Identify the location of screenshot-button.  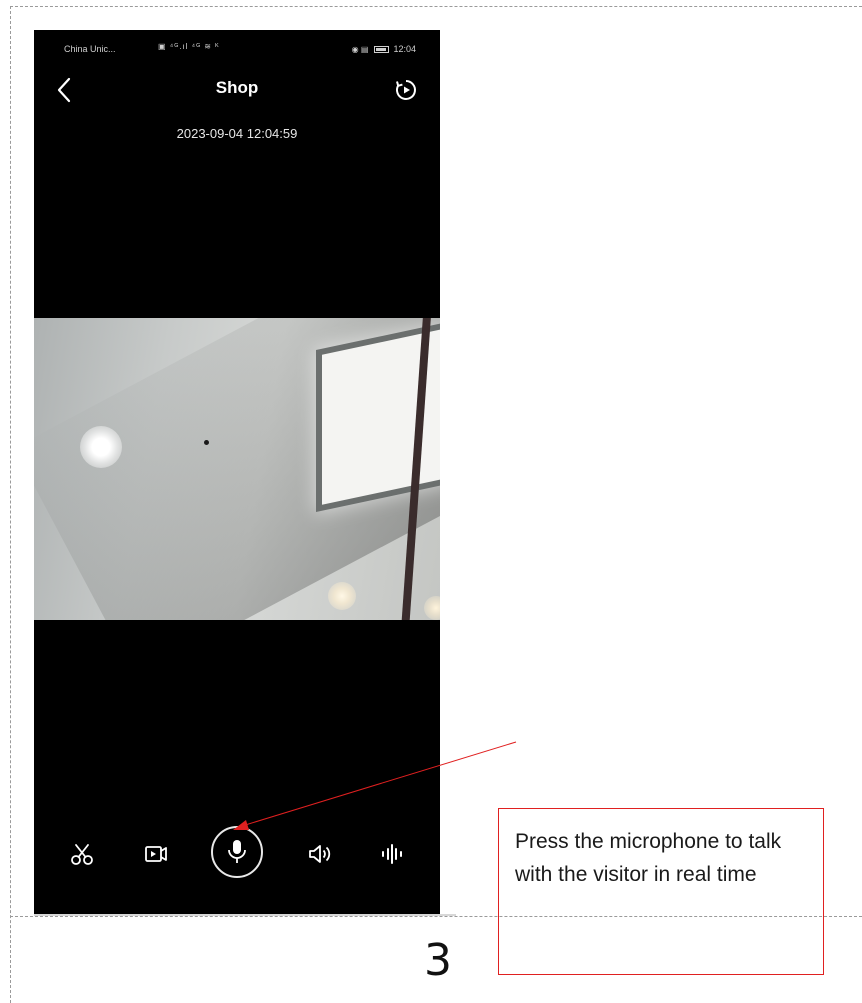
(82, 854).